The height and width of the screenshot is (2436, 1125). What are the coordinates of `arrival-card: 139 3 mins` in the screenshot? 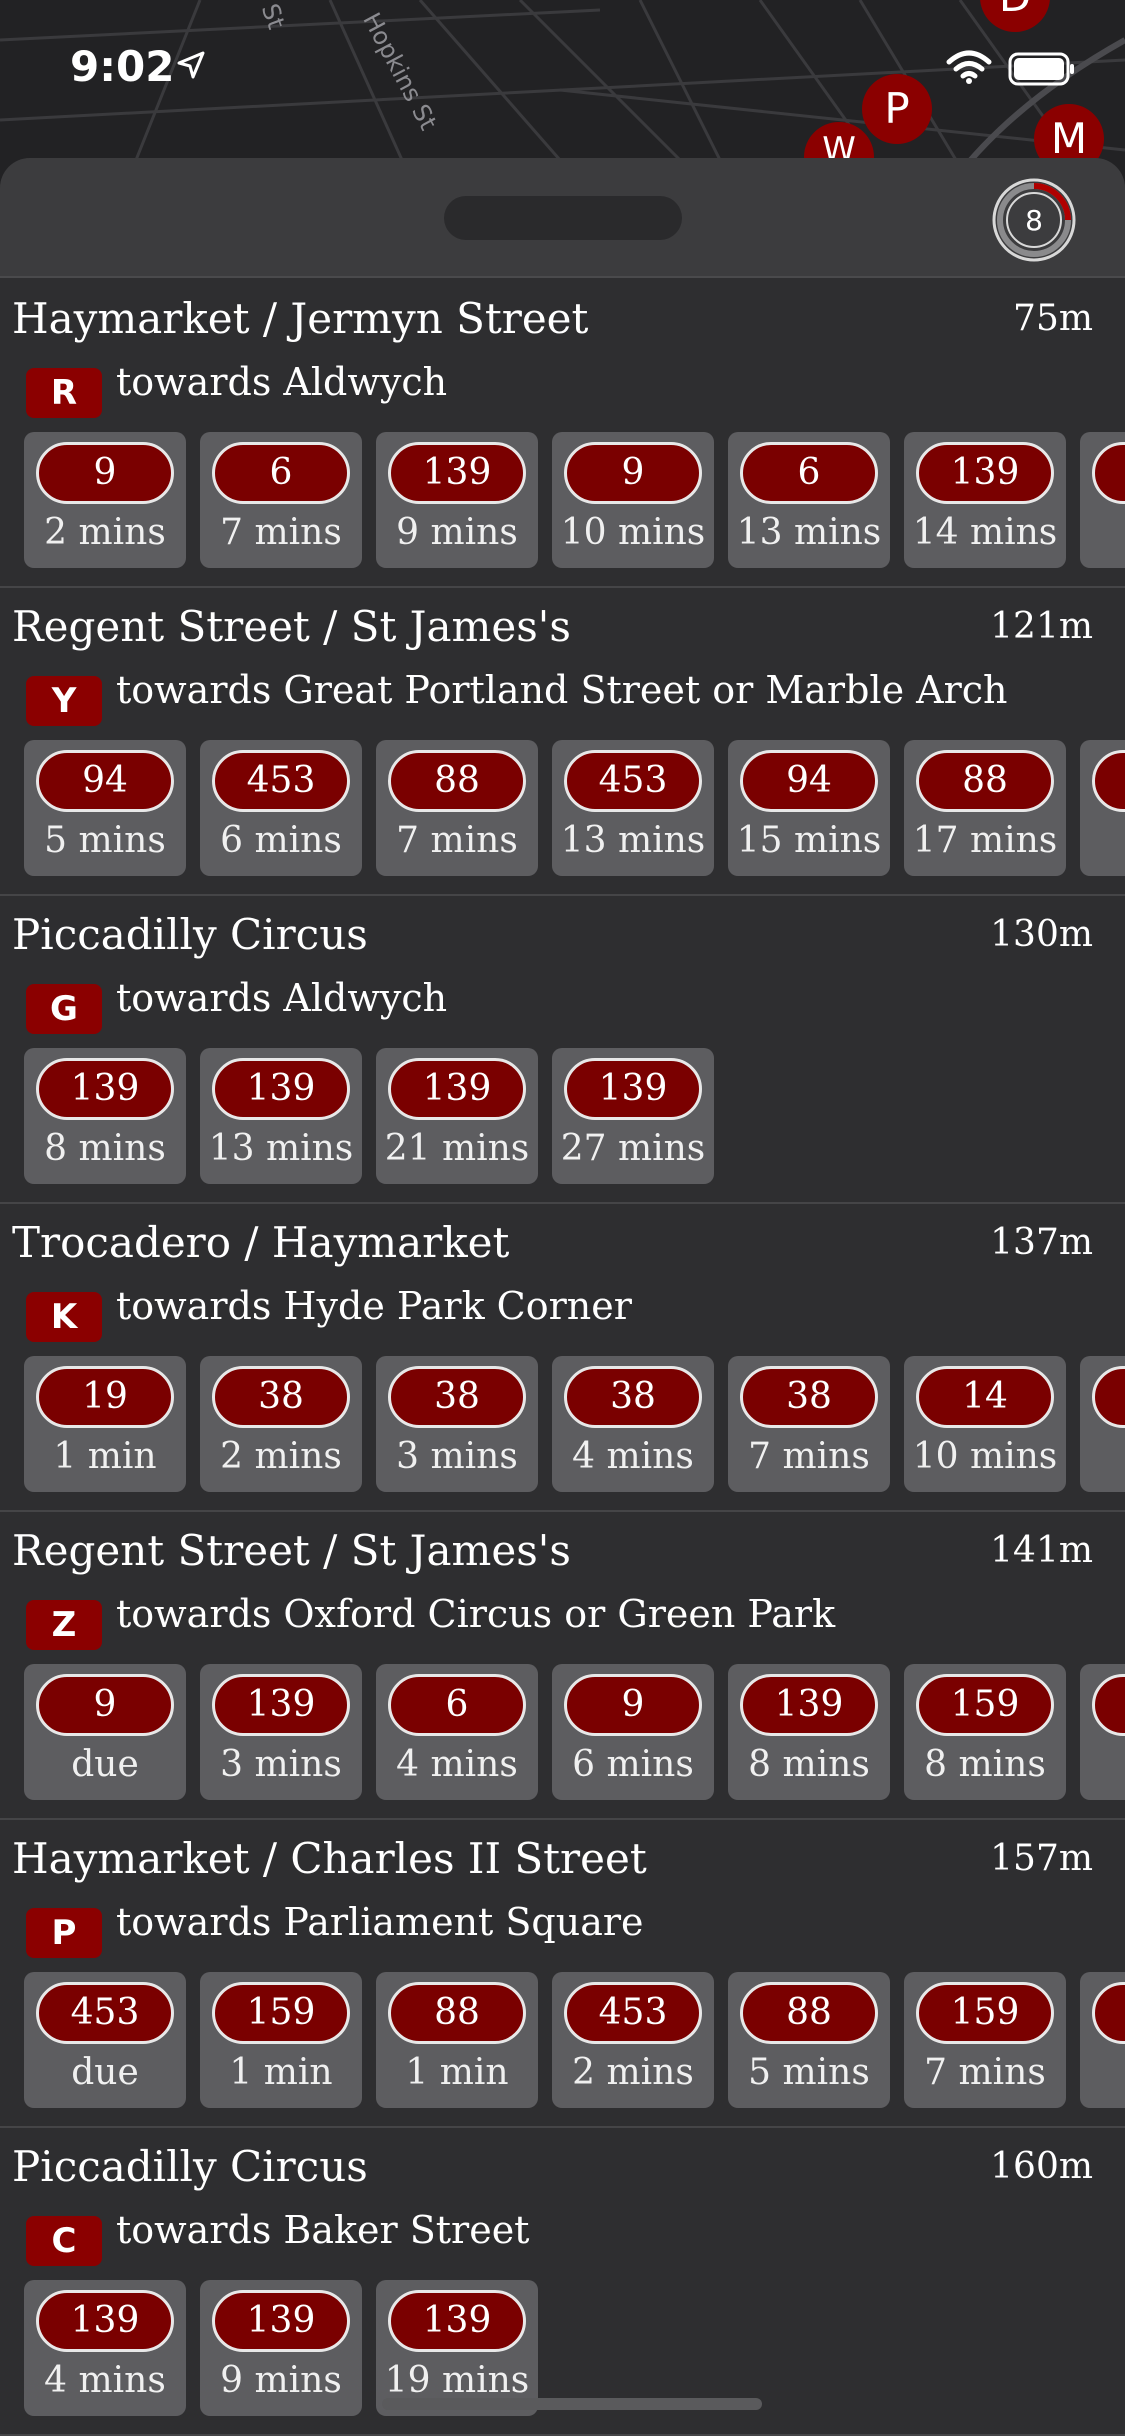 It's located at (281, 1732).